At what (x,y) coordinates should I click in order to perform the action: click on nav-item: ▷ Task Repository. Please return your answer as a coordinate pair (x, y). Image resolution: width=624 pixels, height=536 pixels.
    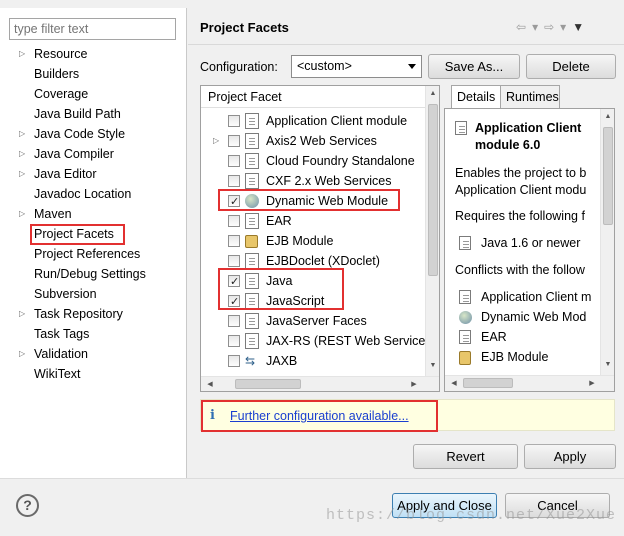
    Looking at the image, I should click on (93, 314).